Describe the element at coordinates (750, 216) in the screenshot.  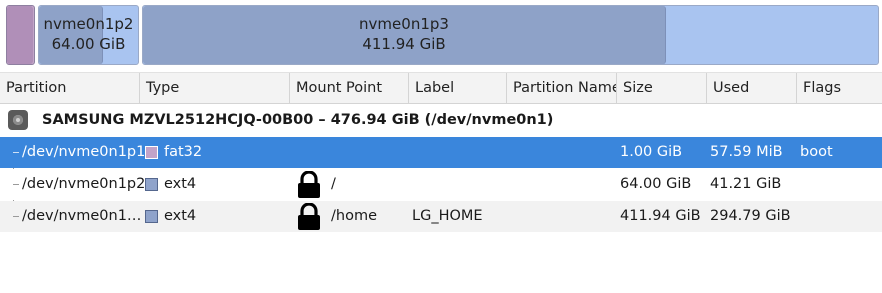
I see `partition-used: 294.79 GiB` at that location.